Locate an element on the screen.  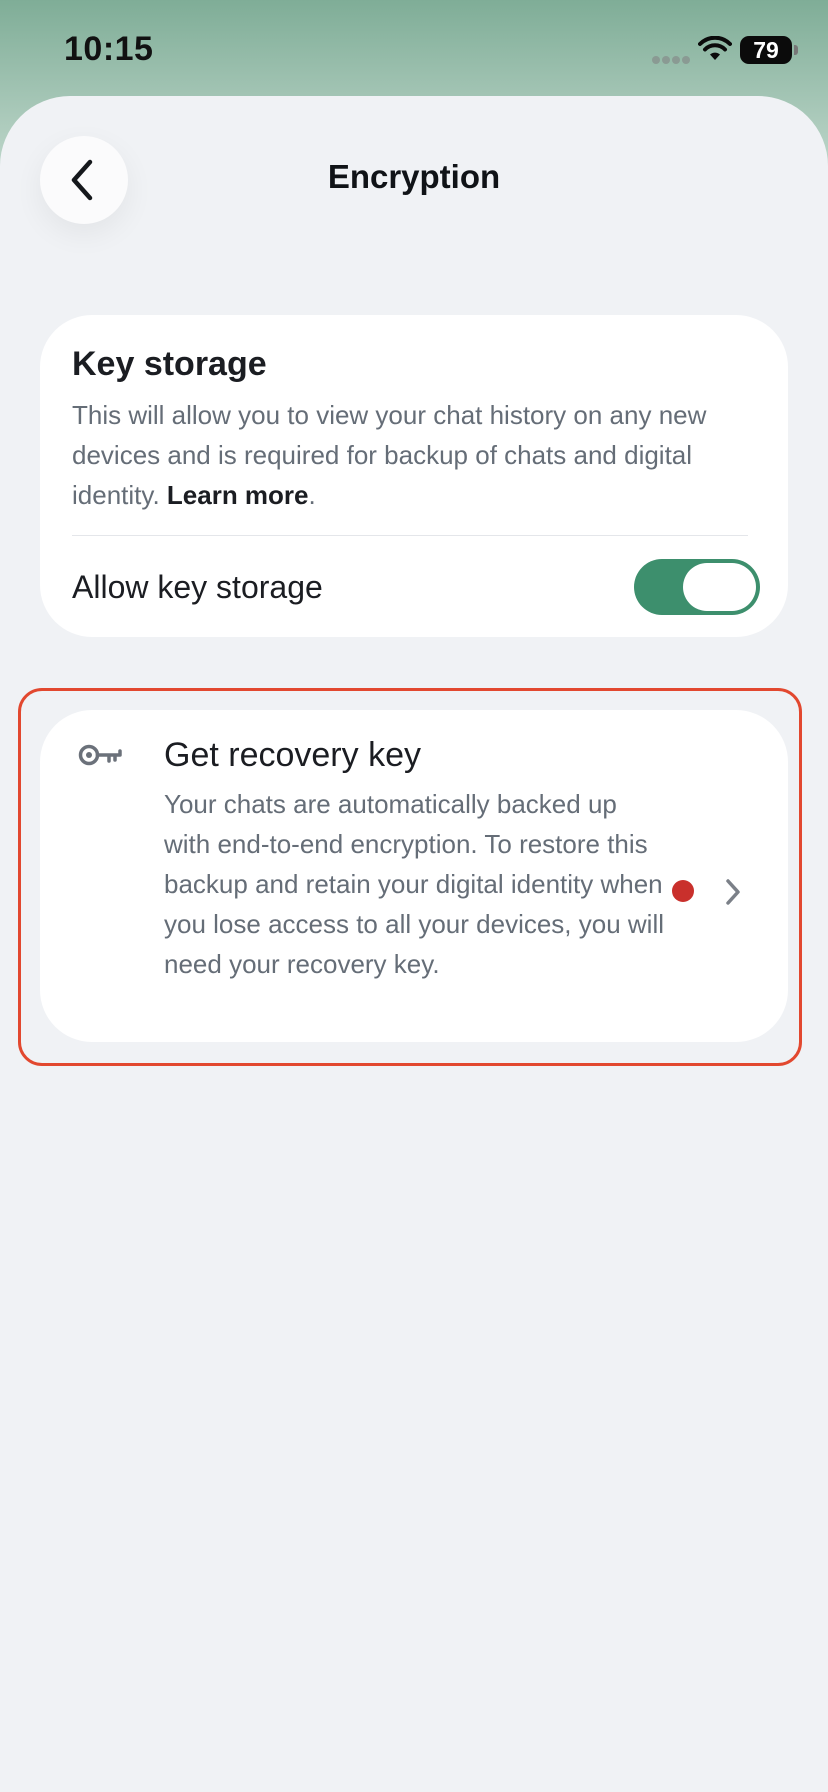
key-icon is located at coordinates (101, 757).